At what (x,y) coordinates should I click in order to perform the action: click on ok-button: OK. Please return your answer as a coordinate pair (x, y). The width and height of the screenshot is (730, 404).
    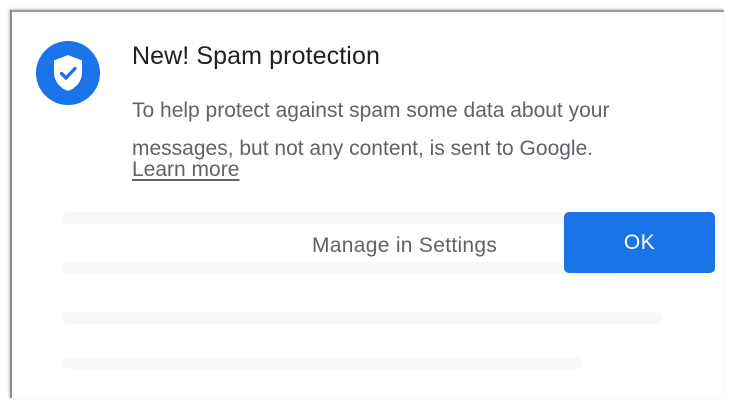
    Looking at the image, I should click on (639, 242).